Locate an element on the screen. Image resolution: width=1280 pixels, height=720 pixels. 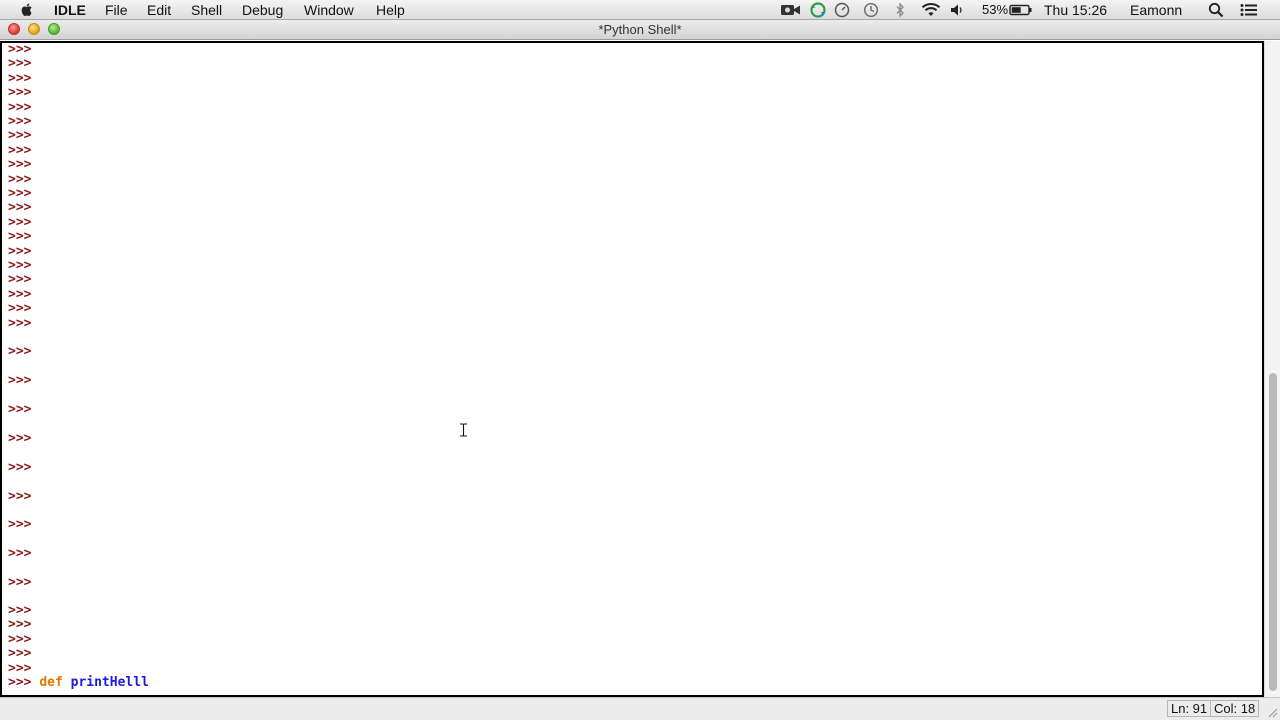
menu-file: File is located at coordinates (116, 10).